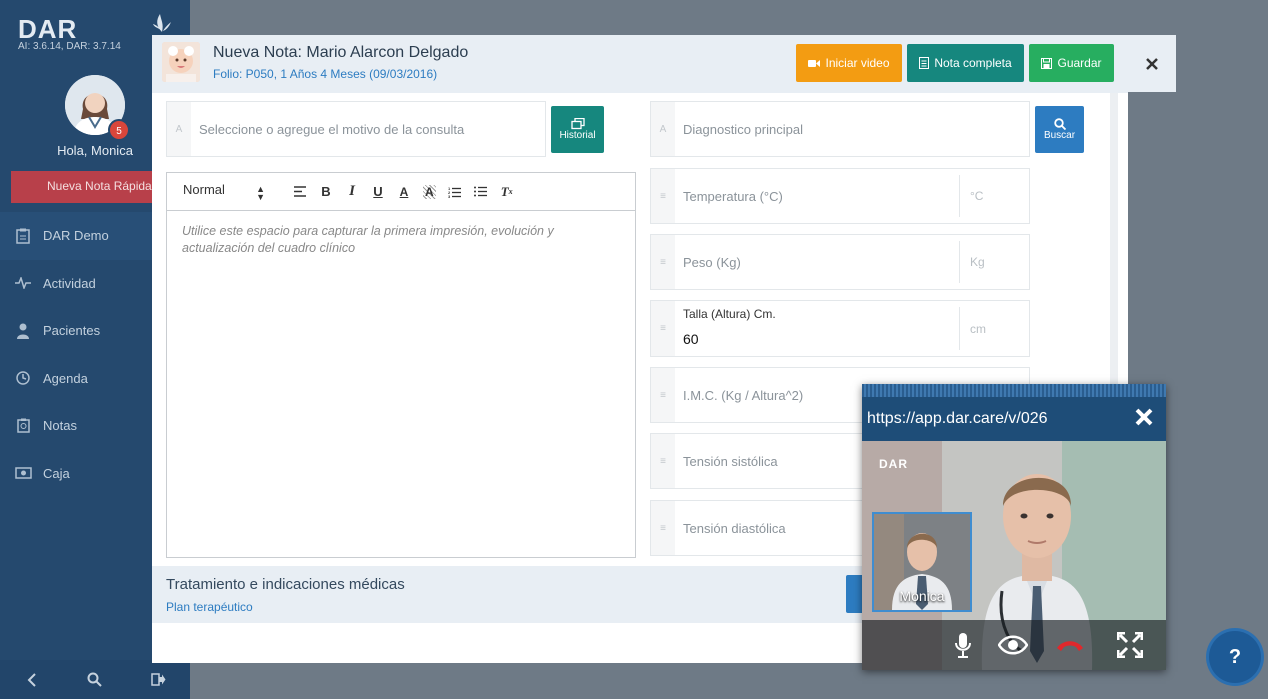  I want to click on sidebar-item-label: DAR Demo, so click(76, 236).